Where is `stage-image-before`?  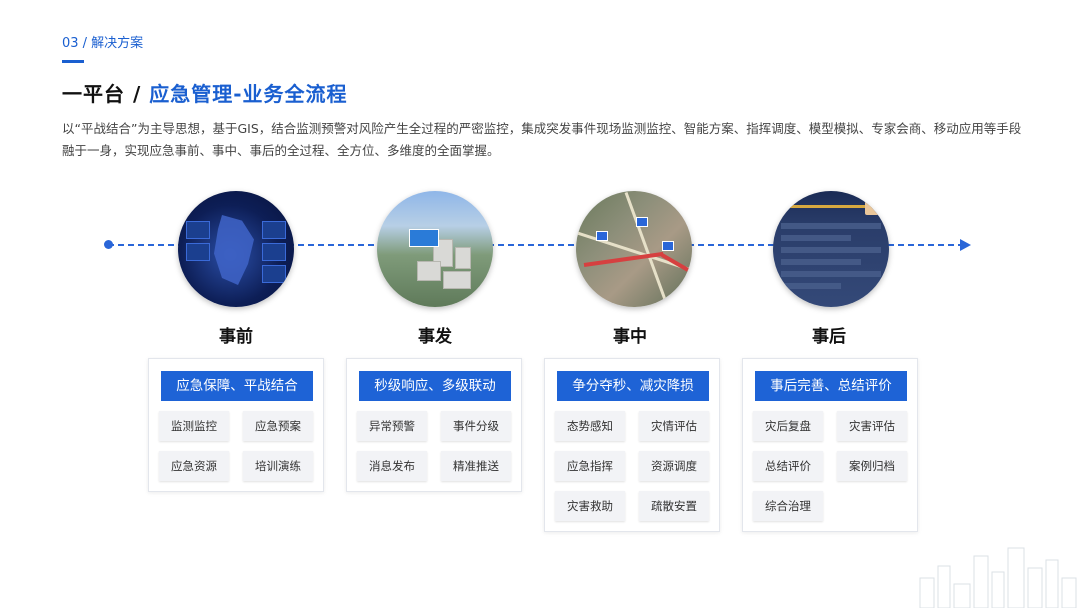
stage-image-before is located at coordinates (236, 249).